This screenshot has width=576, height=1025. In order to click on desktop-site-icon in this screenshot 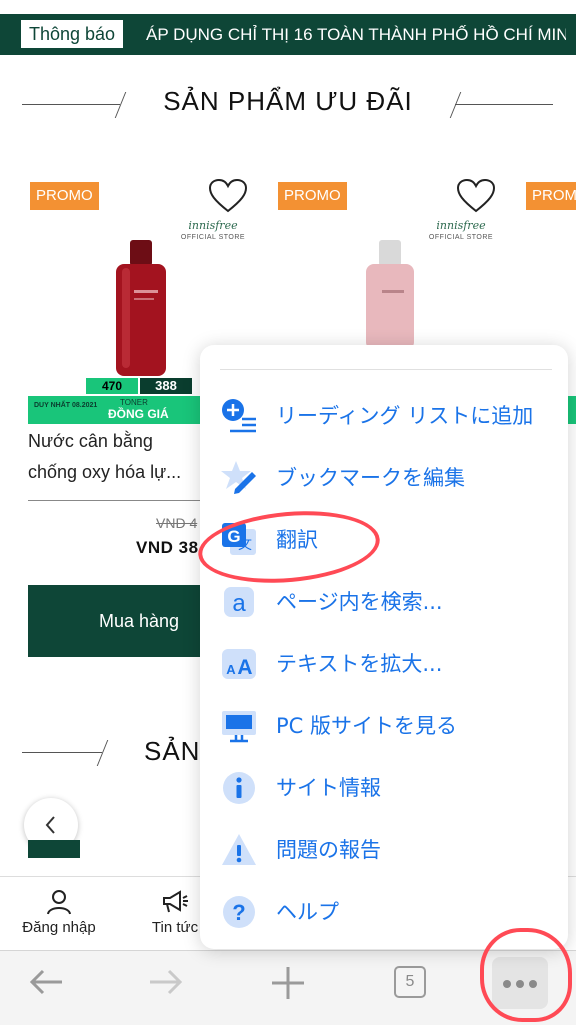, I will do `click(239, 727)`.